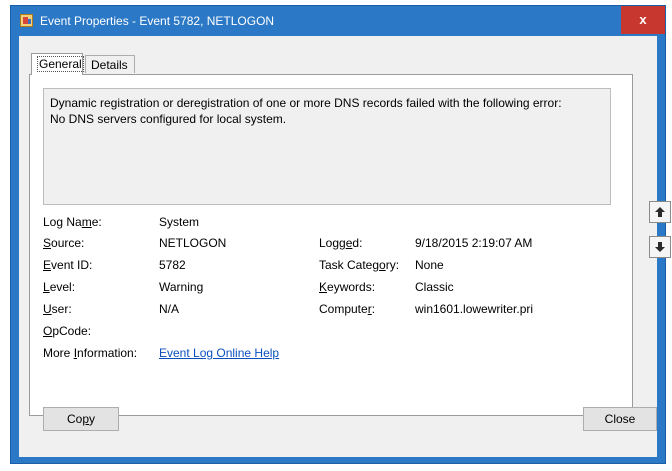 The image size is (672, 471). Describe the element at coordinates (219, 353) in the screenshot. I see `event-log-online-help-link: Event Log Online Help` at that location.